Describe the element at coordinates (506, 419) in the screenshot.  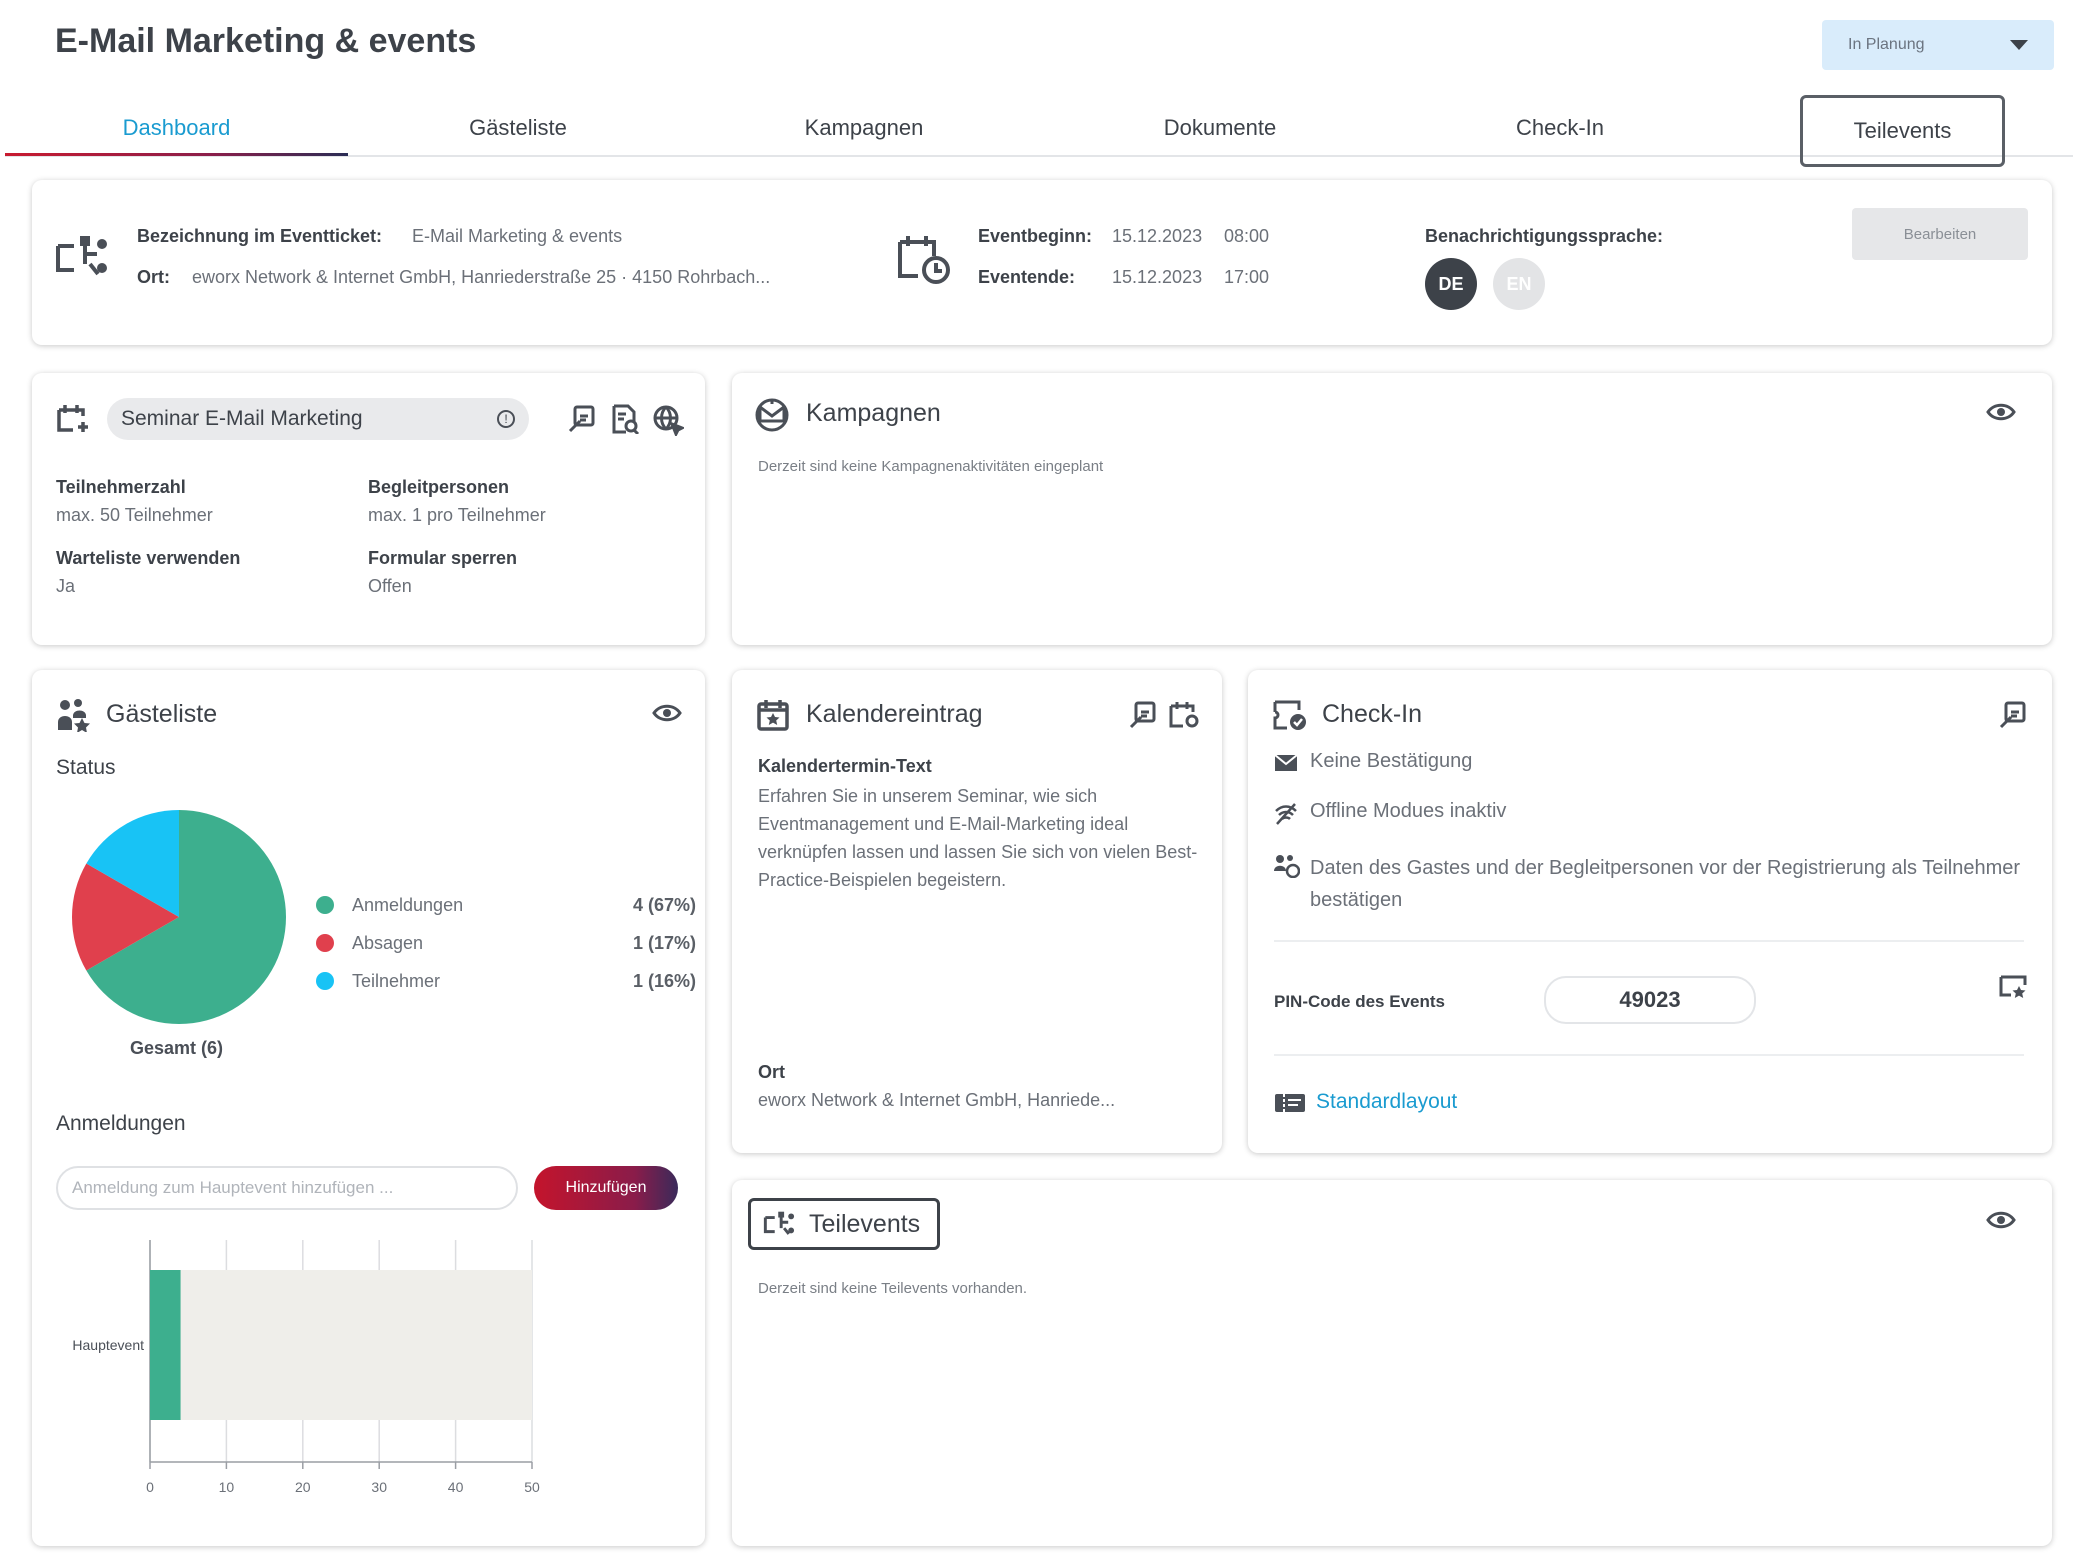
I see `info-icon: !` at that location.